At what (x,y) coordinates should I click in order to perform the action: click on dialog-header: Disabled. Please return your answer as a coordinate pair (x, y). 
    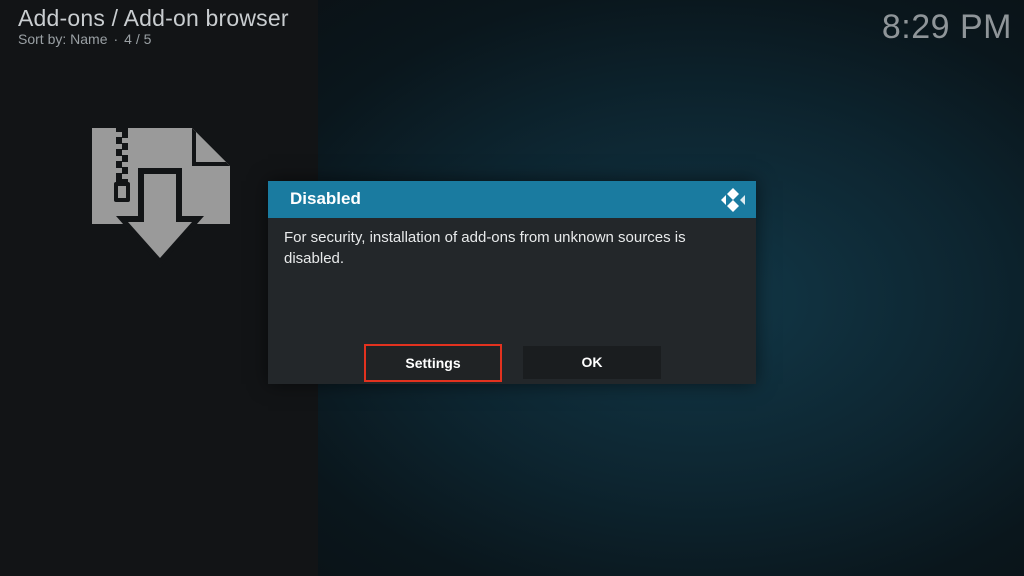
    Looking at the image, I should click on (512, 199).